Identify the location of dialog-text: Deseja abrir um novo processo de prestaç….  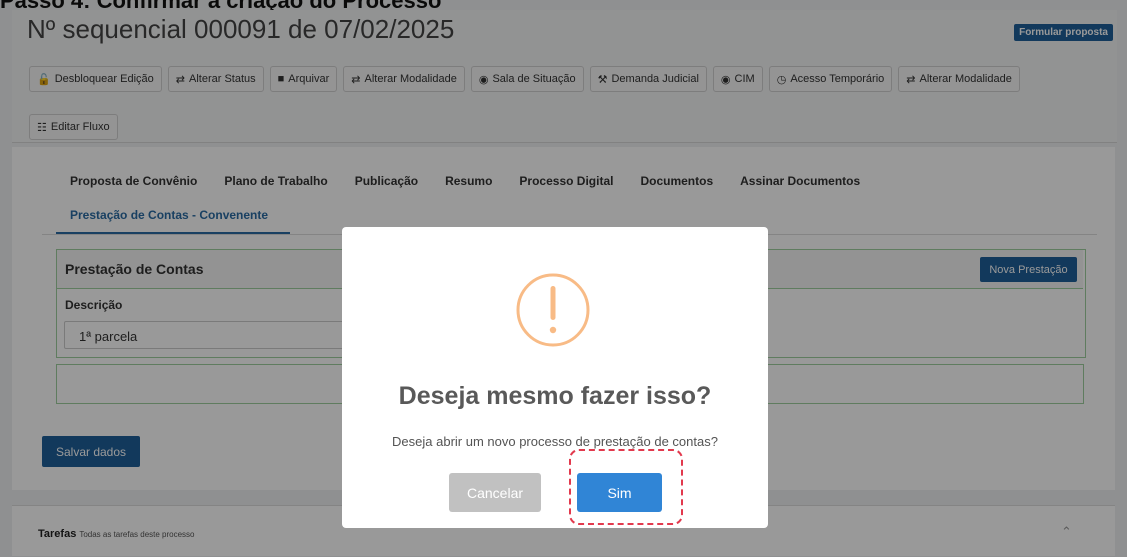
(555, 441).